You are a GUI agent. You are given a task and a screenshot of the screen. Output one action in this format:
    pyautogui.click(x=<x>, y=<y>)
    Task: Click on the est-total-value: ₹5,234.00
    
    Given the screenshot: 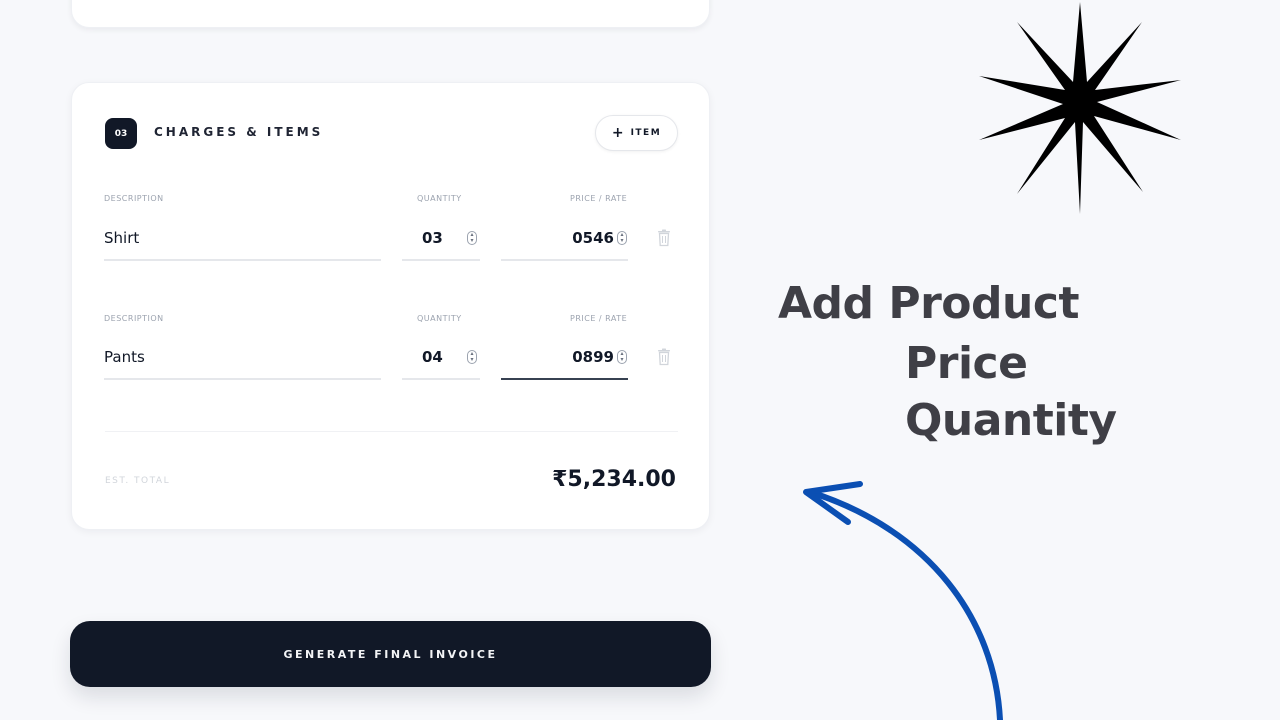 What is the action you would take?
    pyautogui.click(x=614, y=479)
    